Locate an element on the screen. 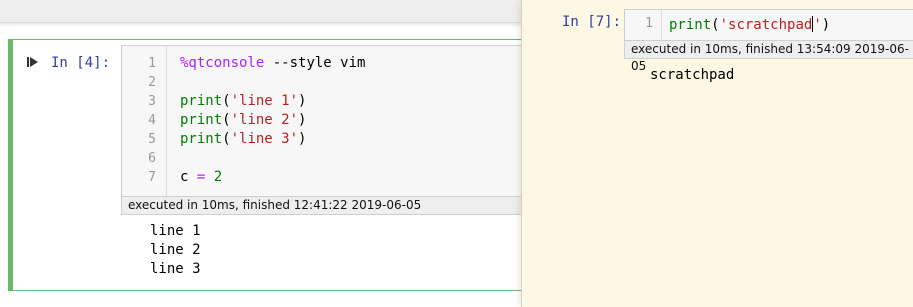 The width and height of the screenshot is (913, 307). line-number: 5 is located at coordinates (152, 139).